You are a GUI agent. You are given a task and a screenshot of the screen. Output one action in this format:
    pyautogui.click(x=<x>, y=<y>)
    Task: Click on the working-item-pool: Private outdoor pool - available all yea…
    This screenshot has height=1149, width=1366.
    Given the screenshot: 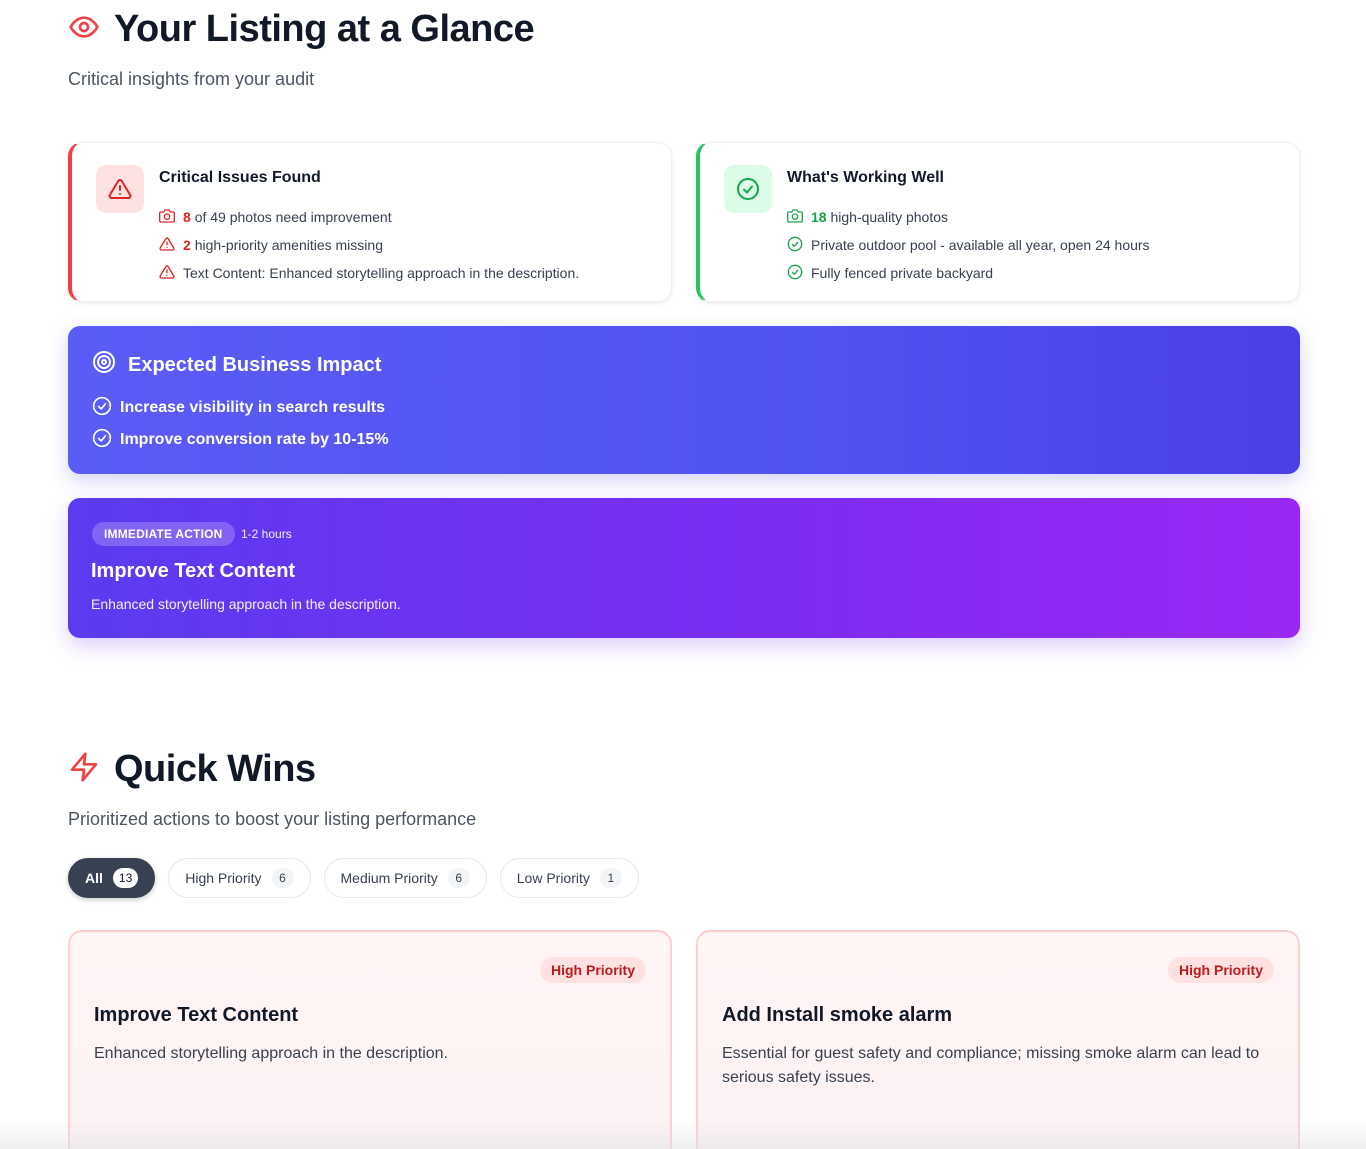 What is the action you would take?
    pyautogui.click(x=980, y=245)
    